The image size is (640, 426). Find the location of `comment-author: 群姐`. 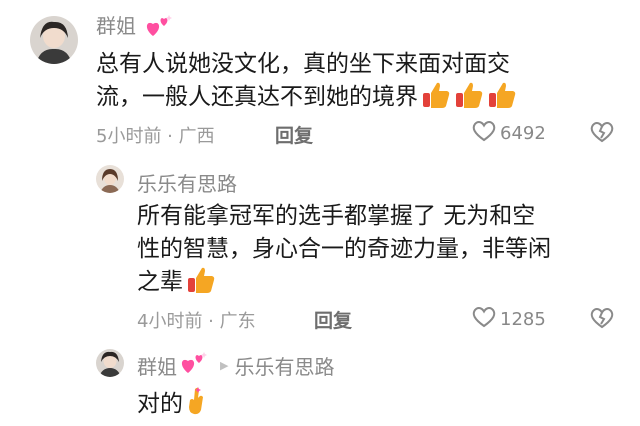

comment-author: 群姐 is located at coordinates (134, 26).